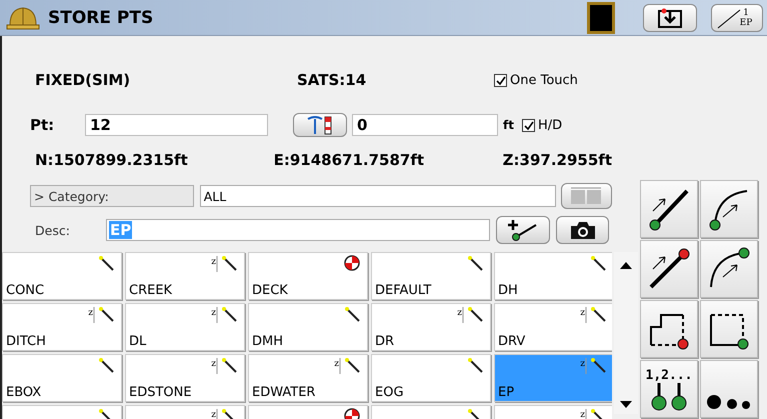  I want to click on rod-height-button, so click(320, 125).